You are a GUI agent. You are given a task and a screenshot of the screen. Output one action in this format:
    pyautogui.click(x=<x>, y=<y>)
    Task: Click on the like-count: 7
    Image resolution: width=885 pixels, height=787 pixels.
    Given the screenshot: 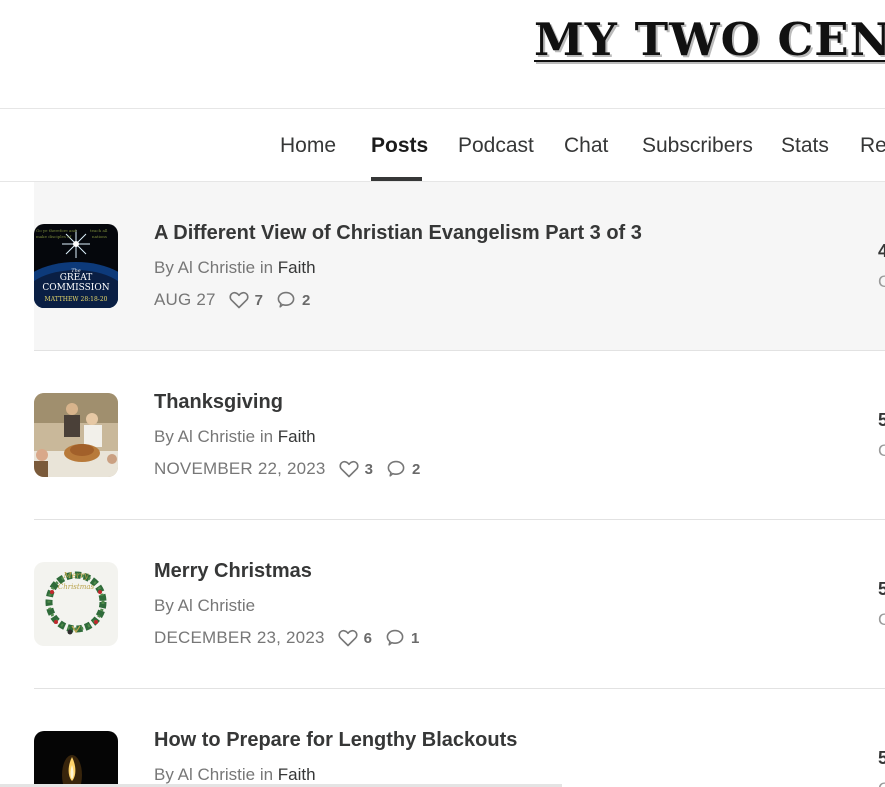 What is the action you would take?
    pyautogui.click(x=259, y=300)
    